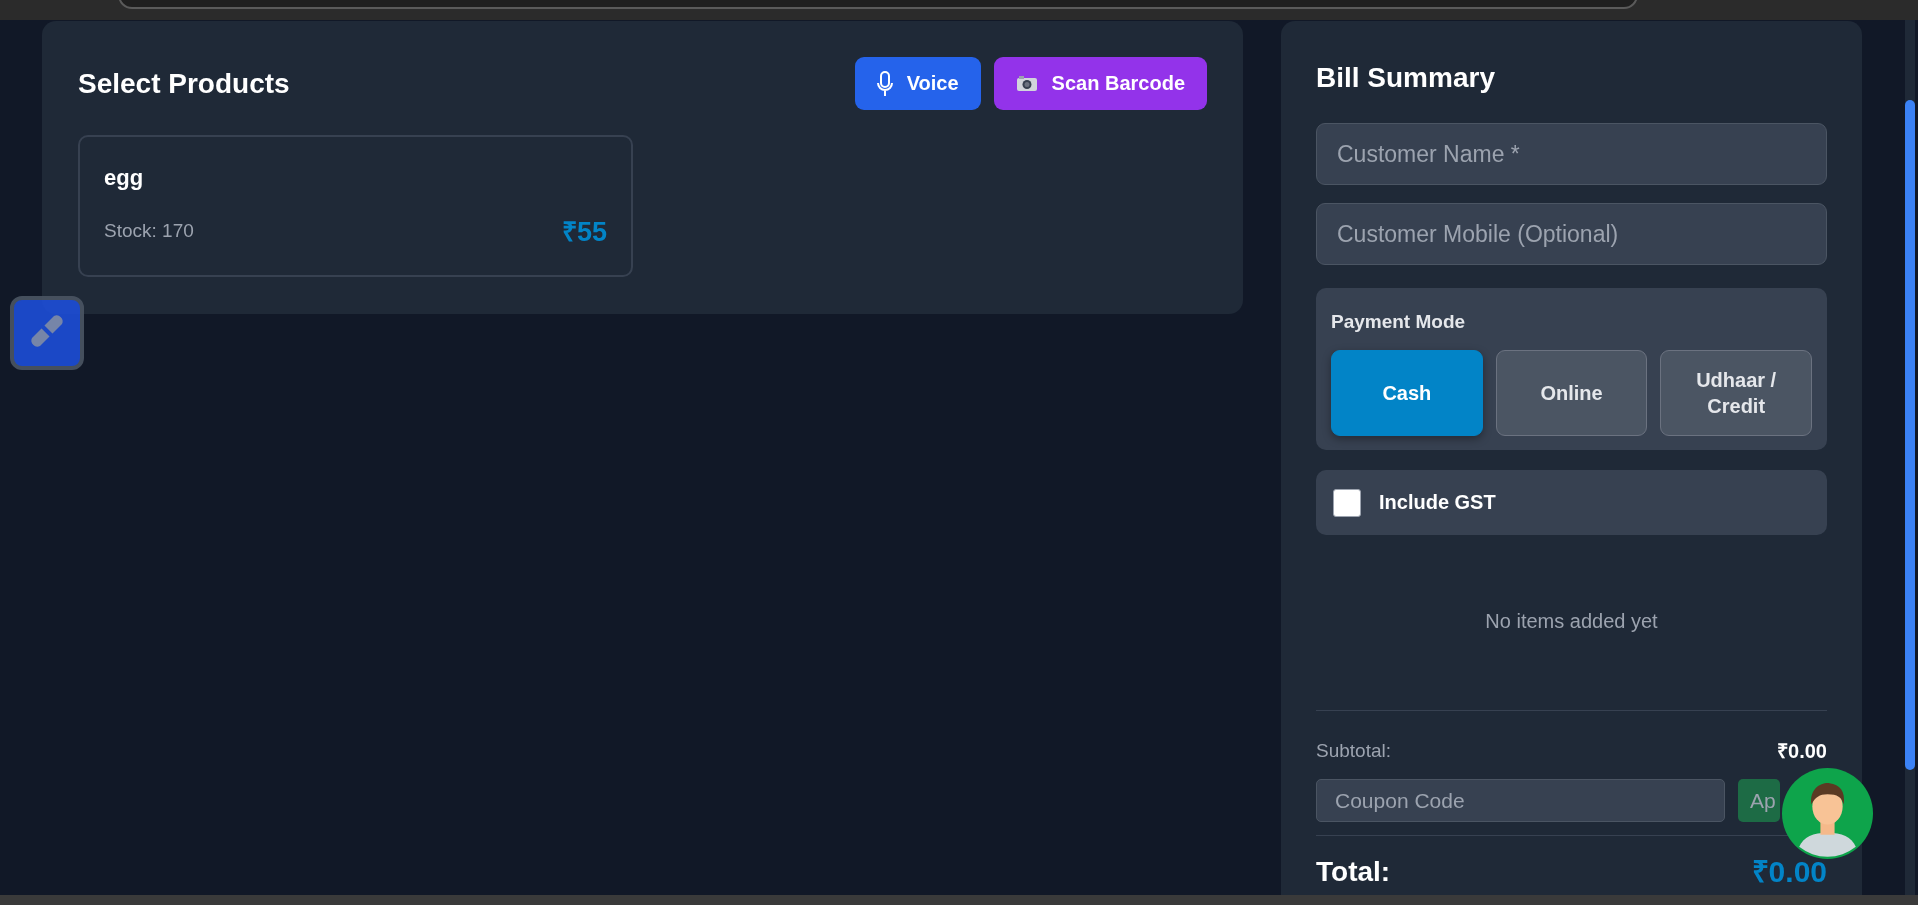  I want to click on payment-mode-label: Payment Mode, so click(1399, 322).